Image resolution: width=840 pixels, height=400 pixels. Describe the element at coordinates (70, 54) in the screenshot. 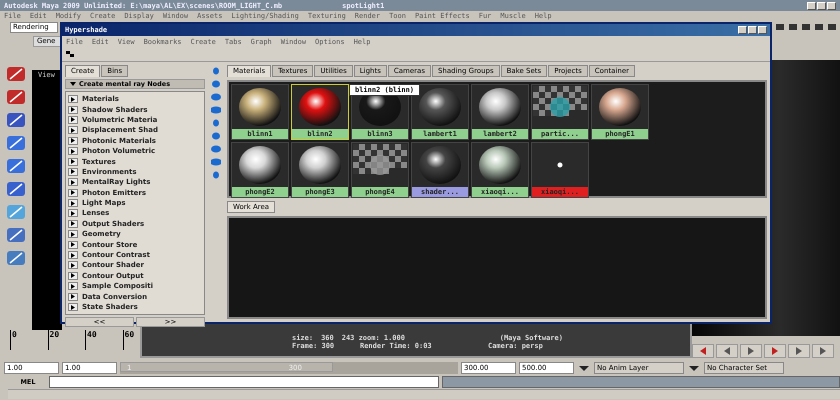

I see `checker-icon` at that location.